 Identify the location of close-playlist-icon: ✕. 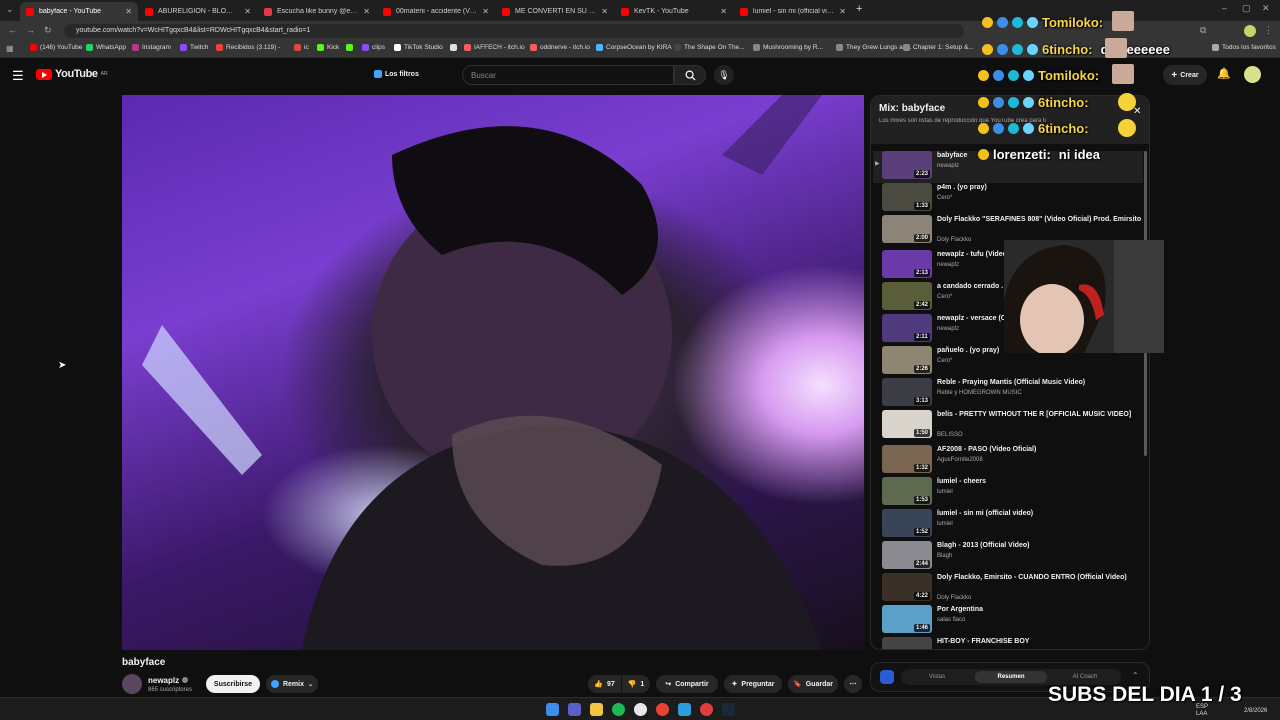
(1137, 111).